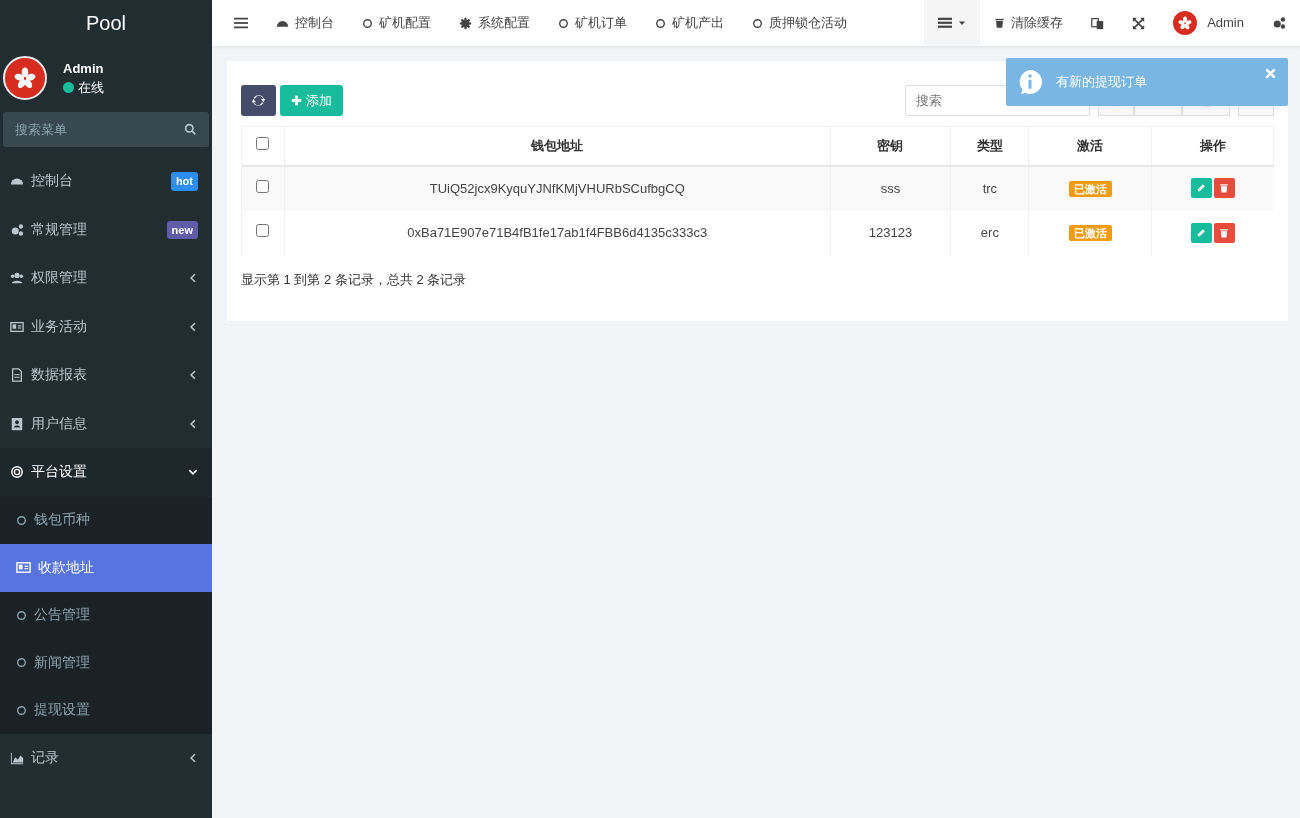  What do you see at coordinates (945, 23) in the screenshot?
I see `list-icon` at bounding box center [945, 23].